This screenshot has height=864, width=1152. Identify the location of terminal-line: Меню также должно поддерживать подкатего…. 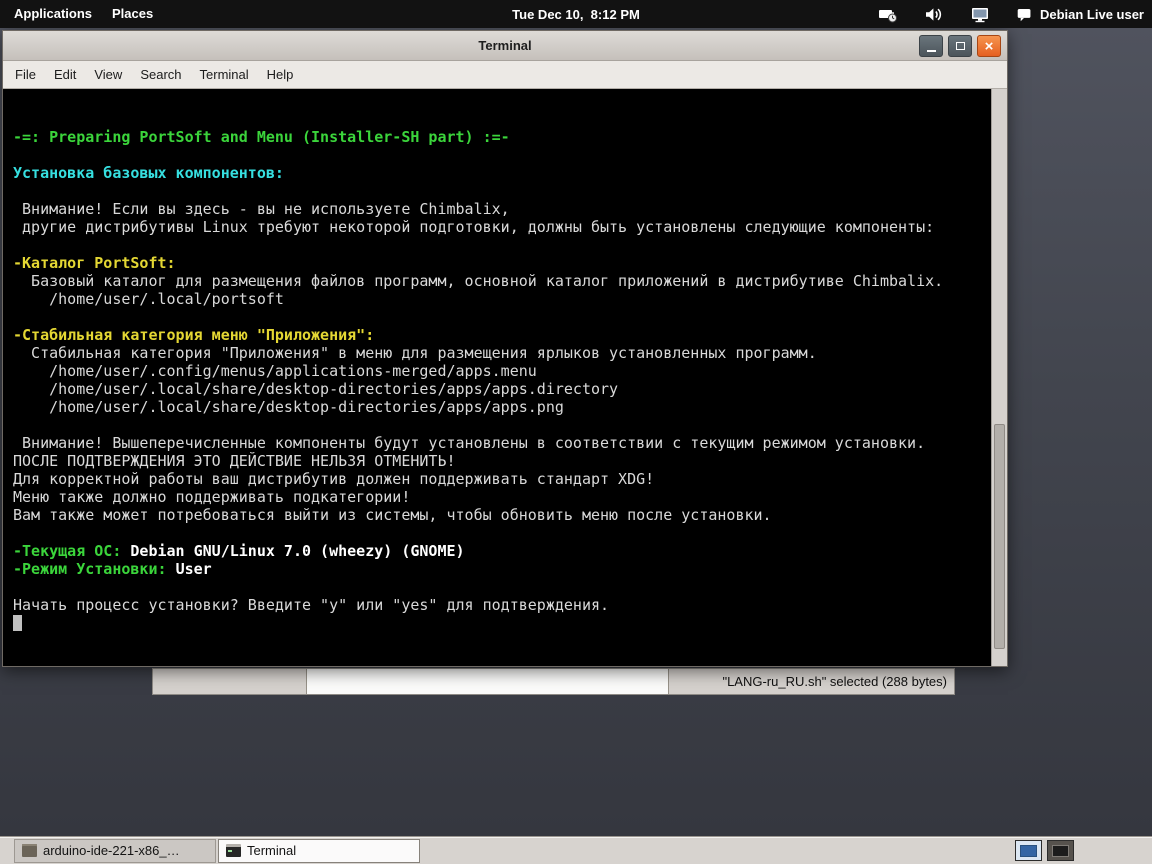
(212, 497).